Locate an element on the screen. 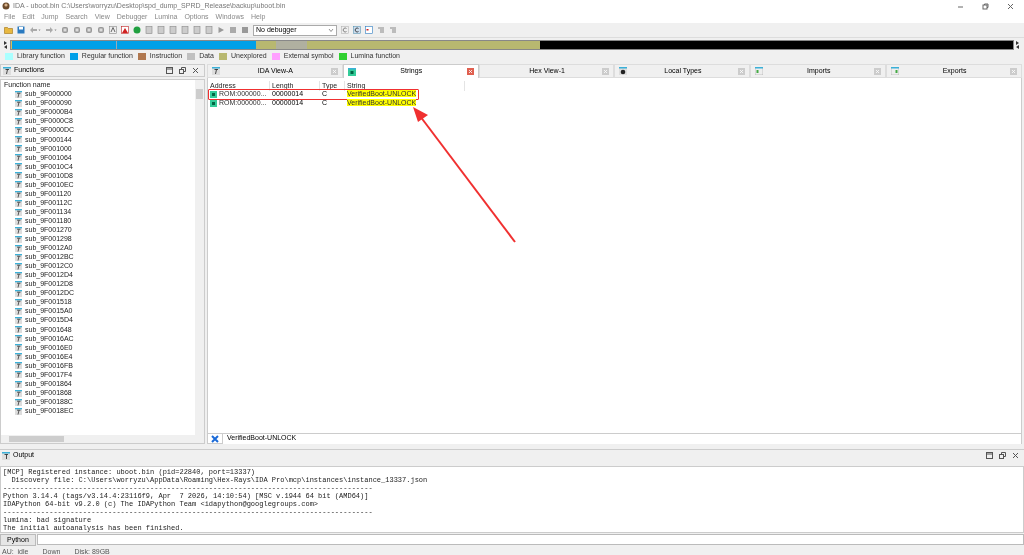 This screenshot has width=1024, height=555. clear-filter-icon is located at coordinates (215, 438).